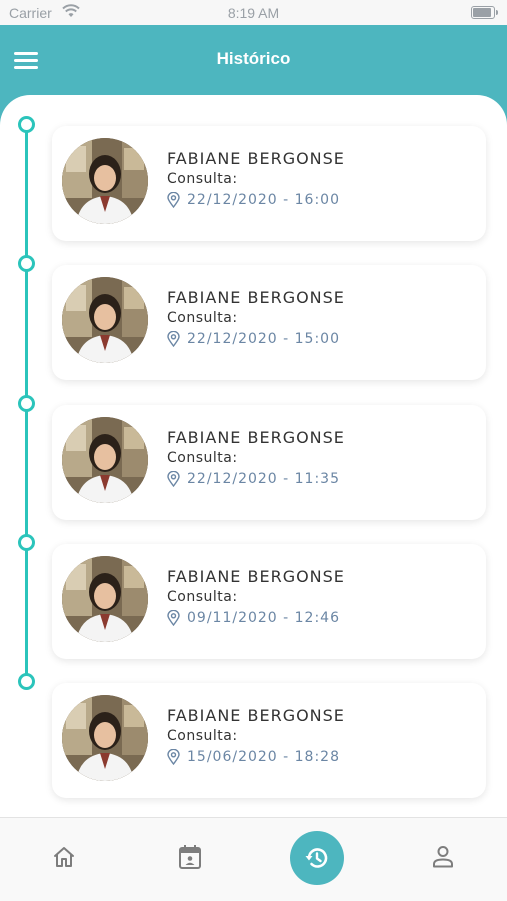  What do you see at coordinates (484, 12) in the screenshot?
I see `battery-icon` at bounding box center [484, 12].